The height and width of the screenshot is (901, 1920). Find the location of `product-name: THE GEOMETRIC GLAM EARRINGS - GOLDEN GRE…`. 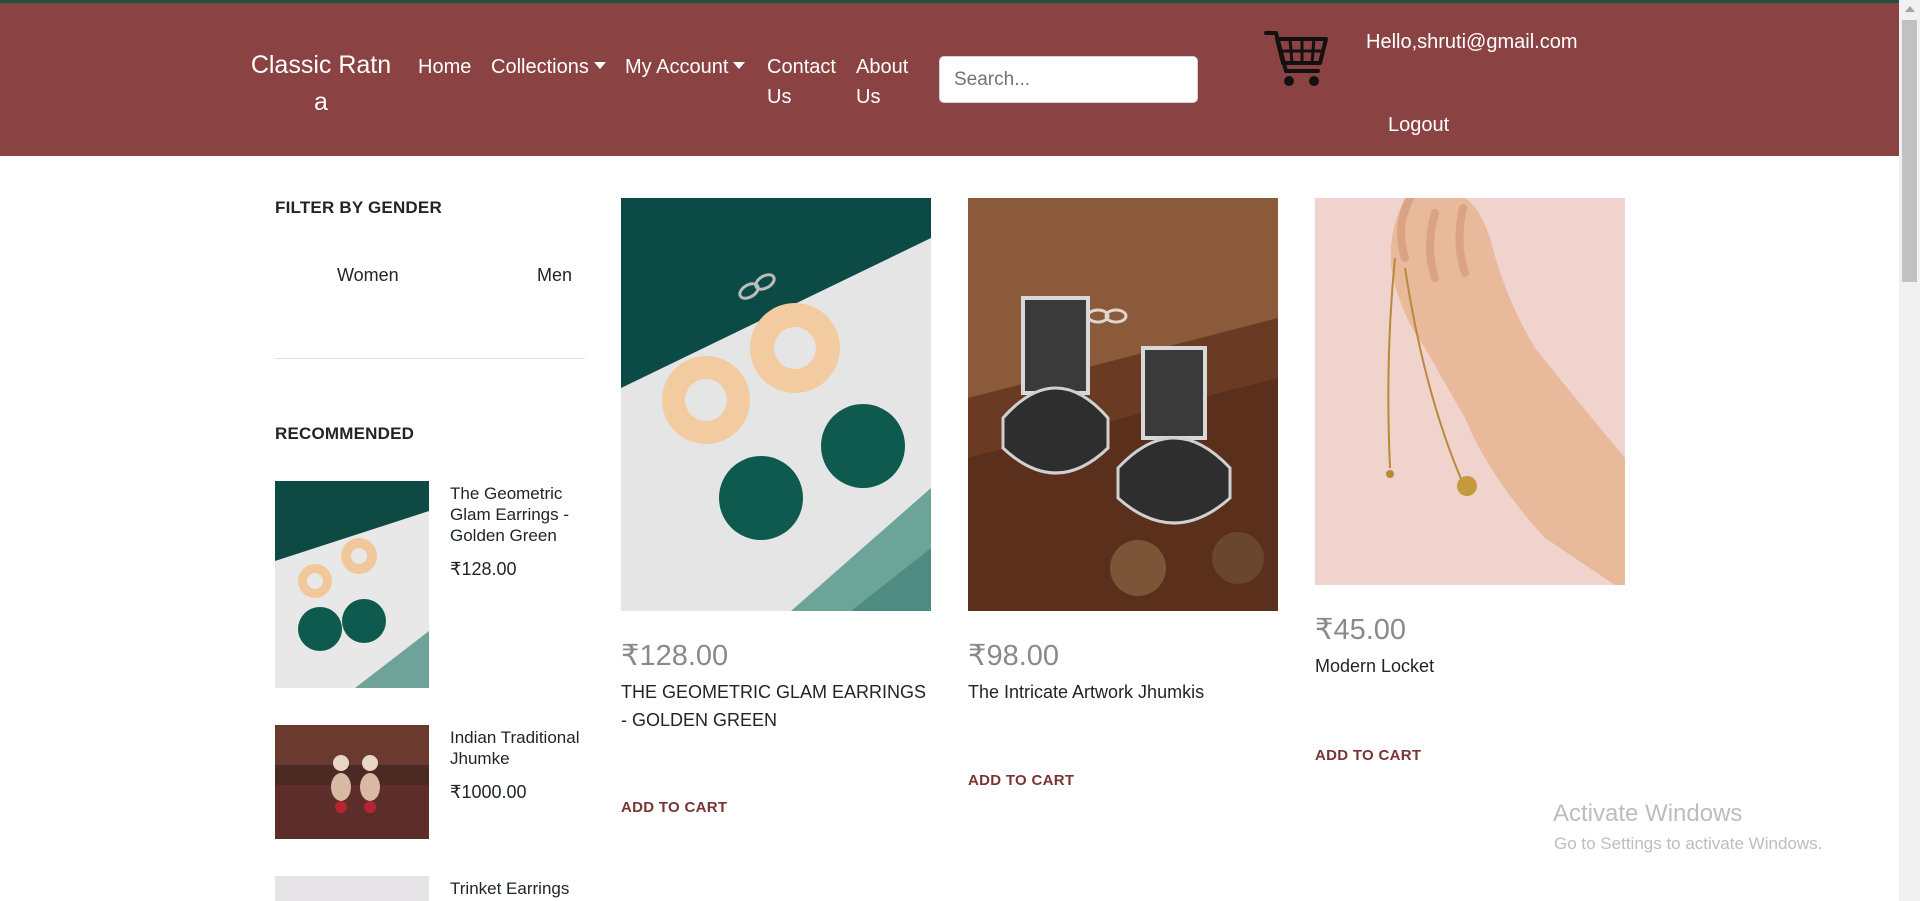

product-name: THE GEOMETRIC GLAM EARRINGS - GOLDEN GRE… is located at coordinates (776, 706).